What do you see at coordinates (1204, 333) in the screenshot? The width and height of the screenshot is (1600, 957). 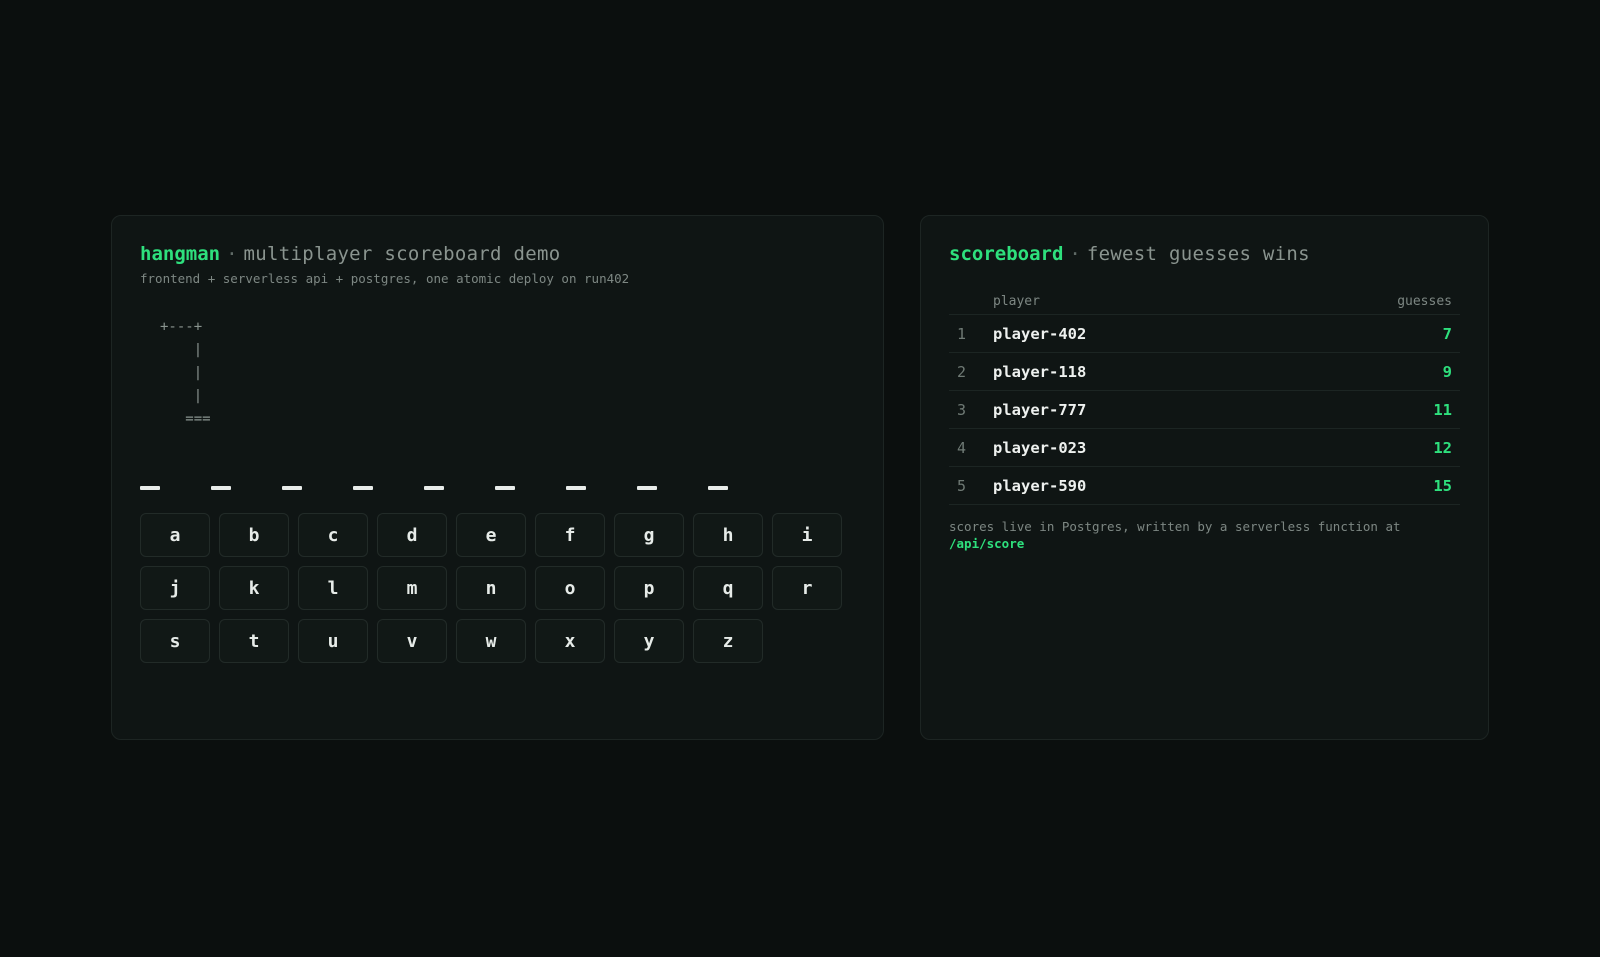 I see `table-row: 1 player-402 7` at bounding box center [1204, 333].